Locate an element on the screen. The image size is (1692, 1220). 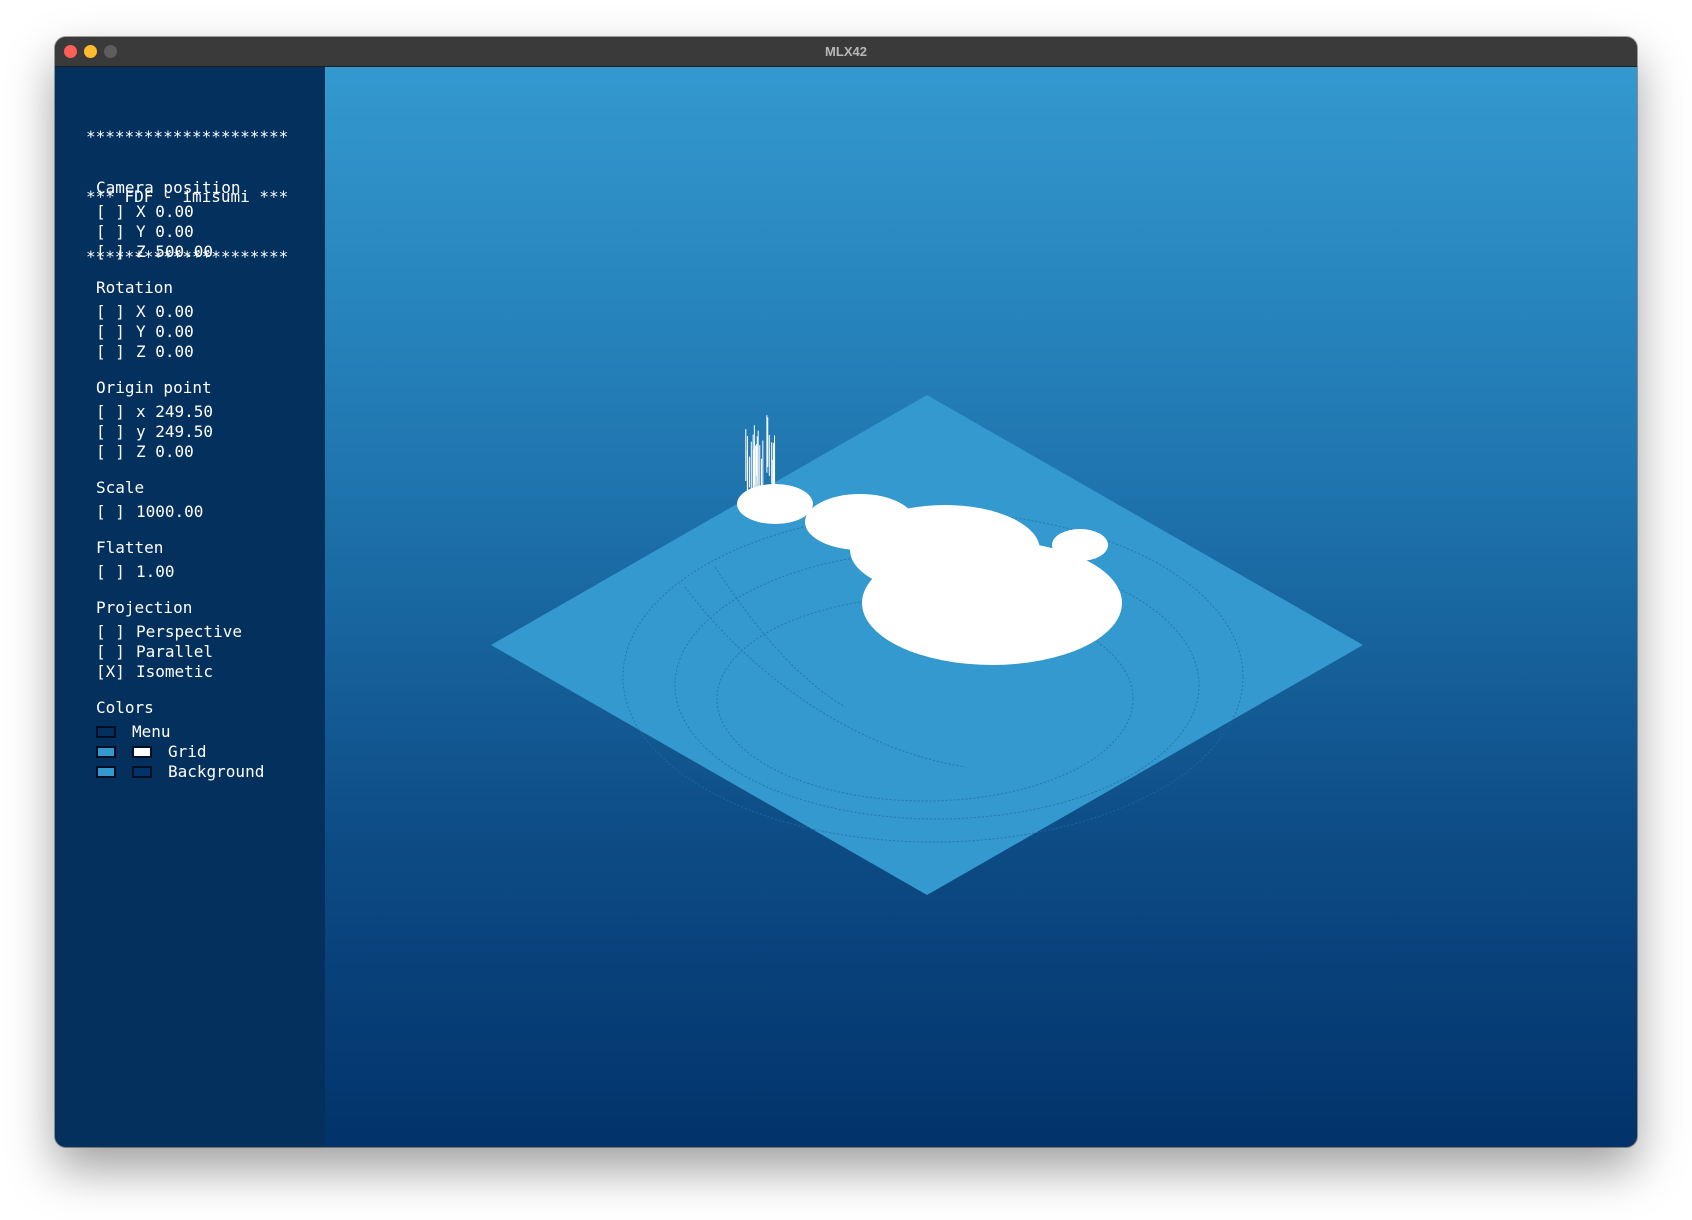
section-title: Camera position is located at coordinates (168, 187).